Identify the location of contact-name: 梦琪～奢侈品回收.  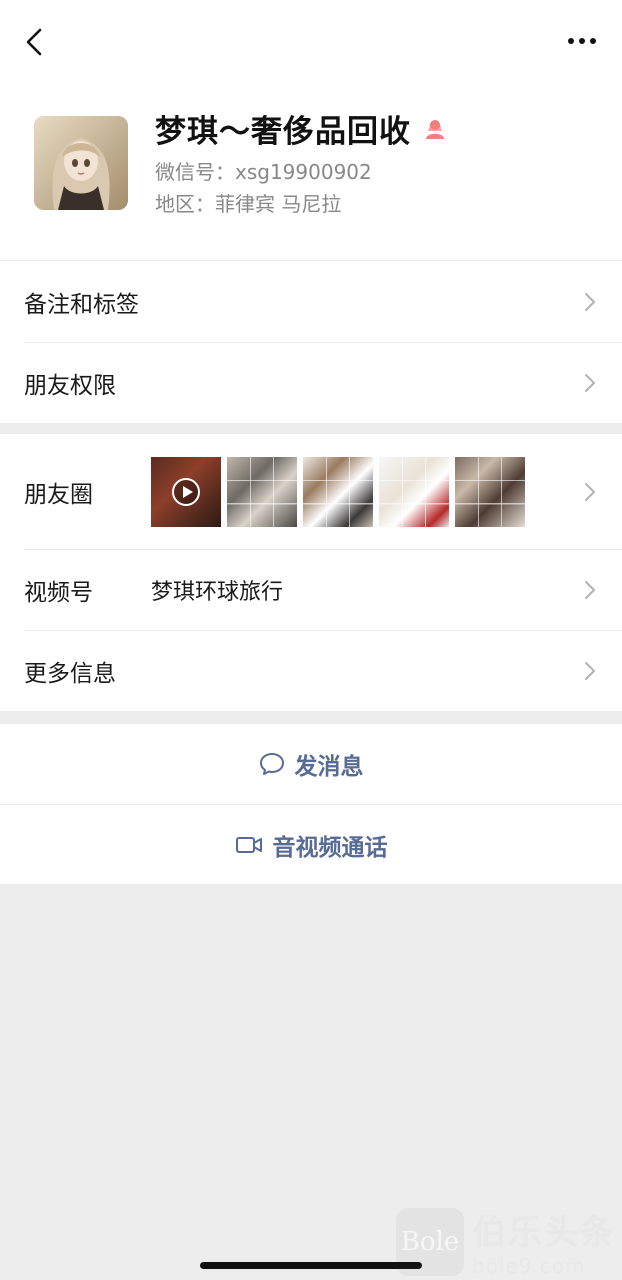
(283, 132).